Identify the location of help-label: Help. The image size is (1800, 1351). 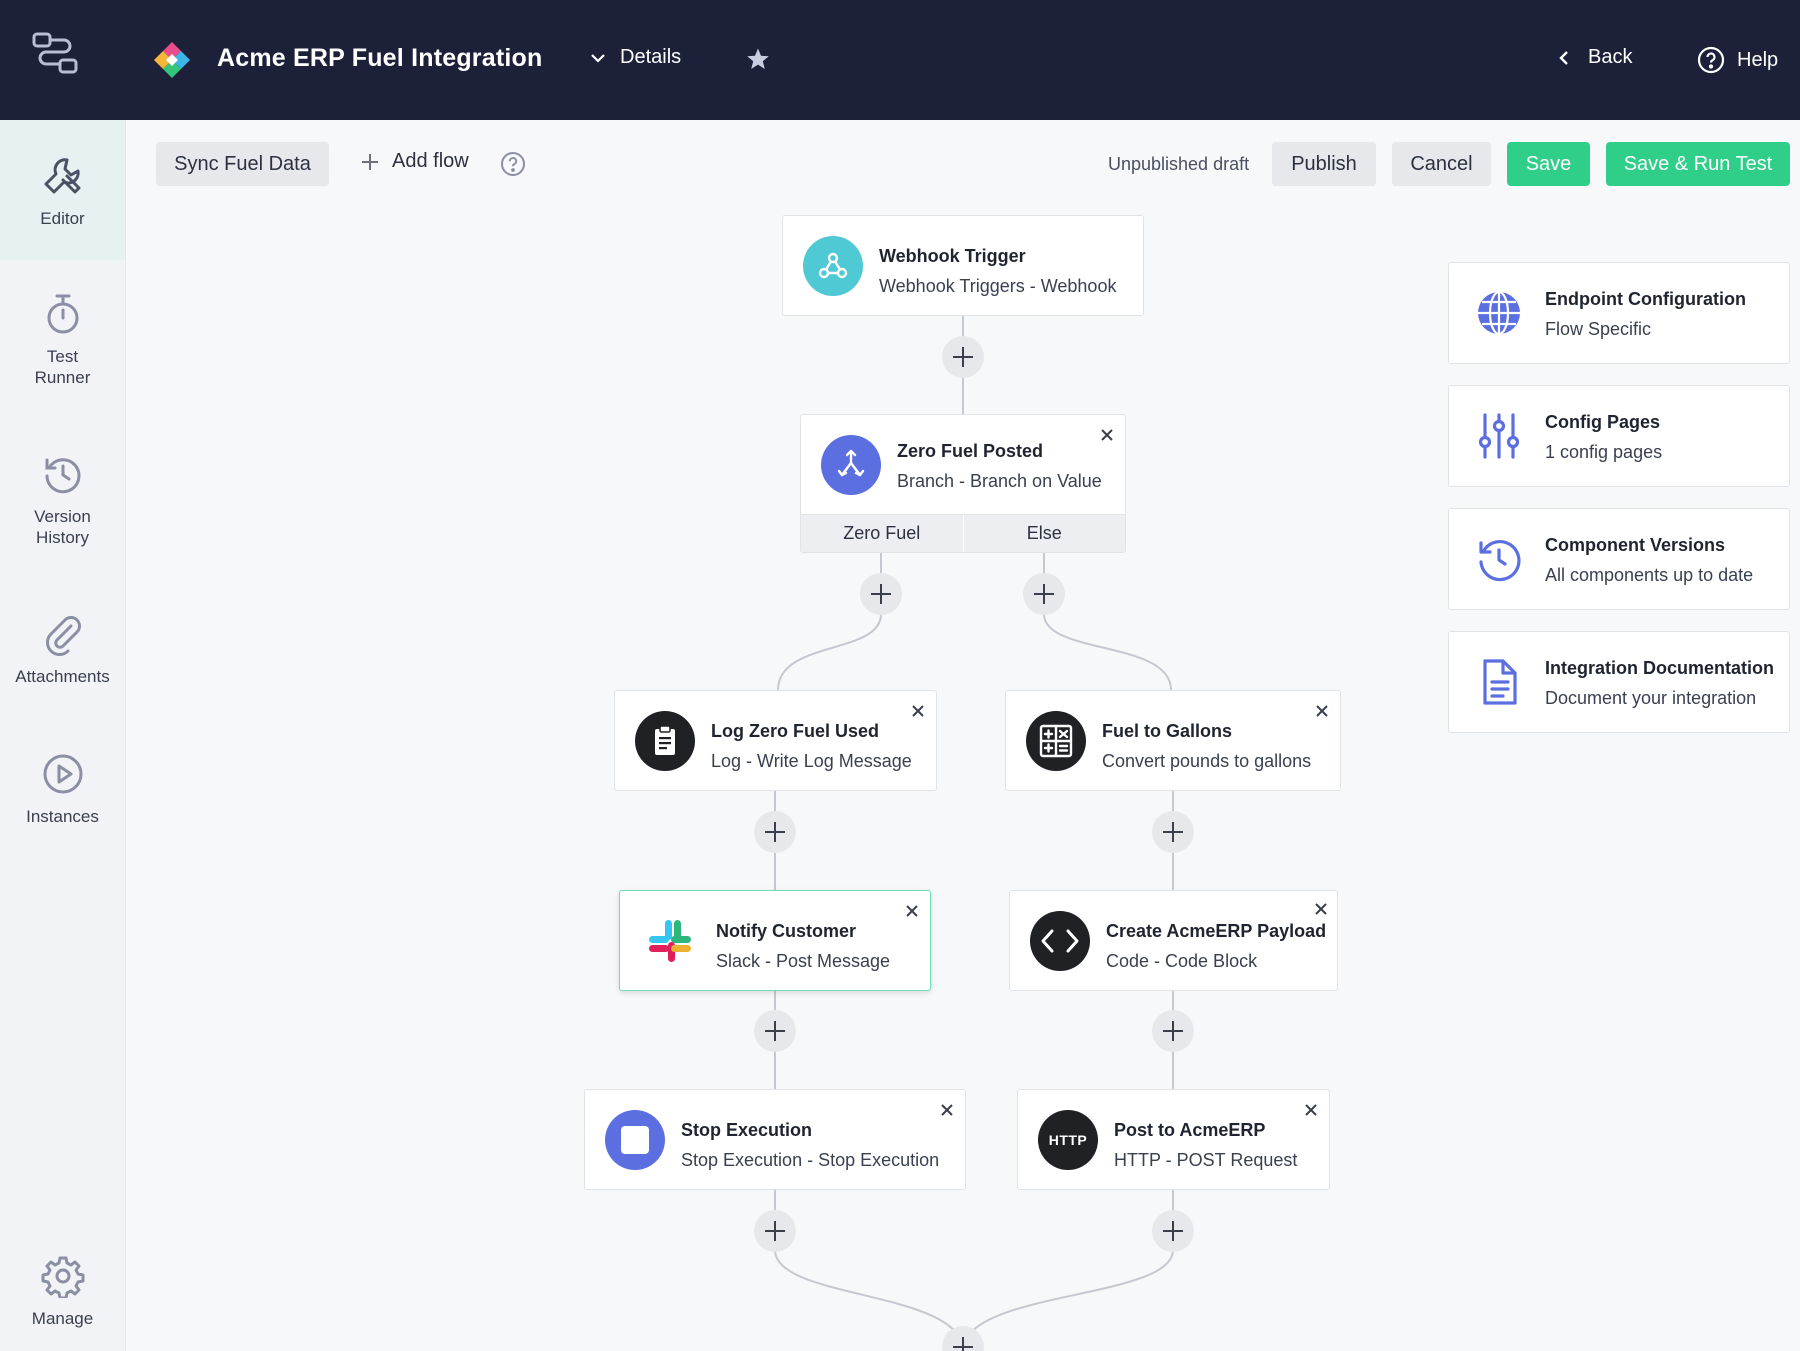
(1758, 59).